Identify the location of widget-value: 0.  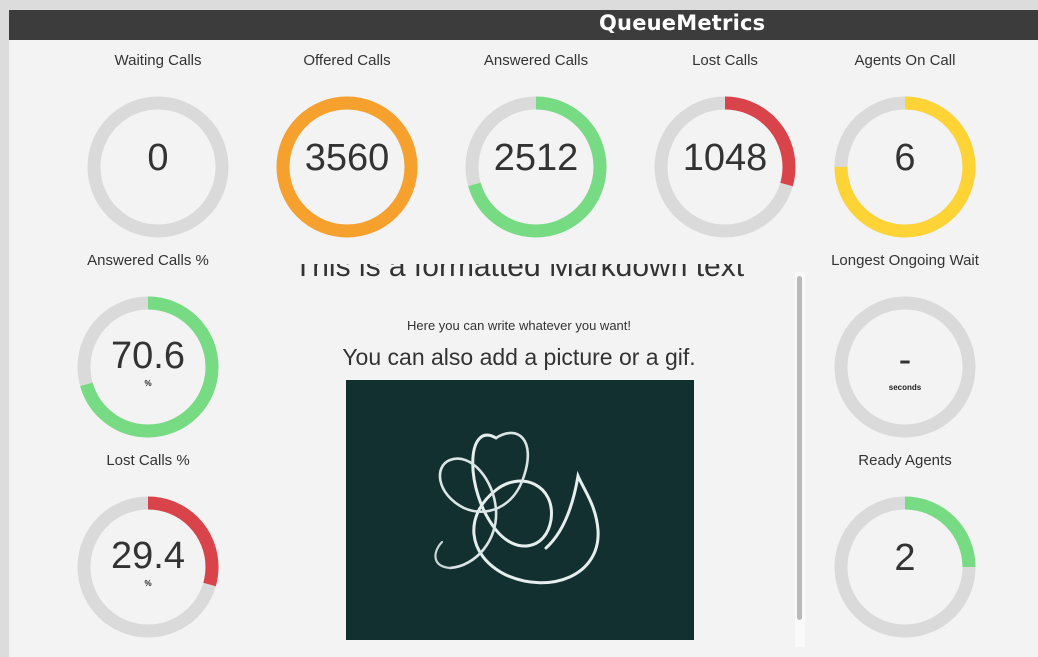
(158, 158).